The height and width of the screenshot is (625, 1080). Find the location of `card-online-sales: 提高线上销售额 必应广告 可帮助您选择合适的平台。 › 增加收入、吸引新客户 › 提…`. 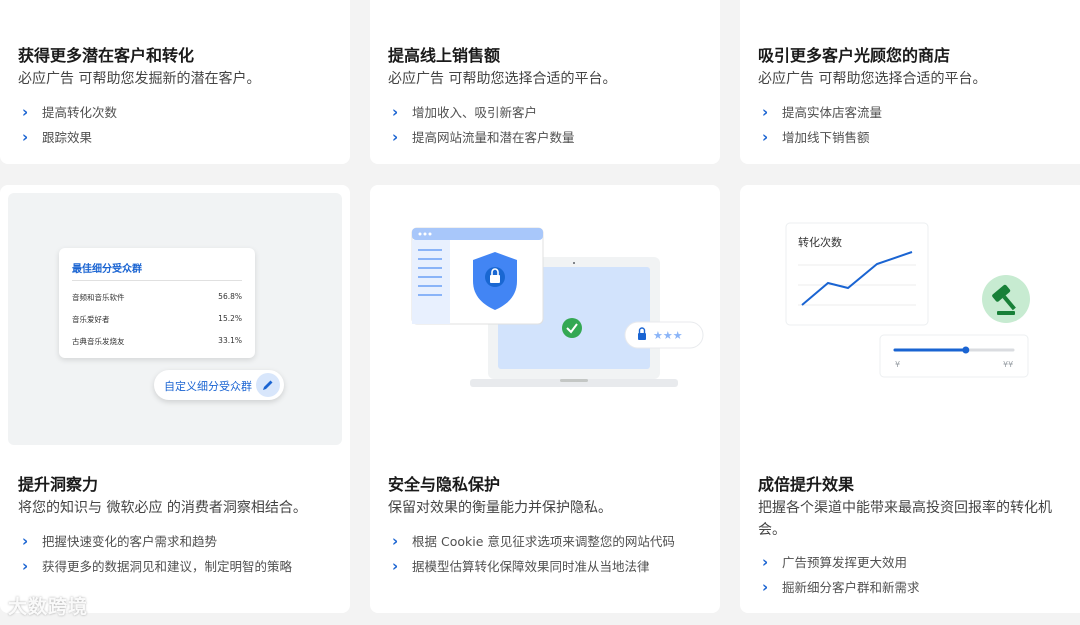

card-online-sales: 提高线上销售额 必应广告 可帮助您选择合适的平台。 › 增加收入、吸引新客户 › 提… is located at coordinates (545, 82).